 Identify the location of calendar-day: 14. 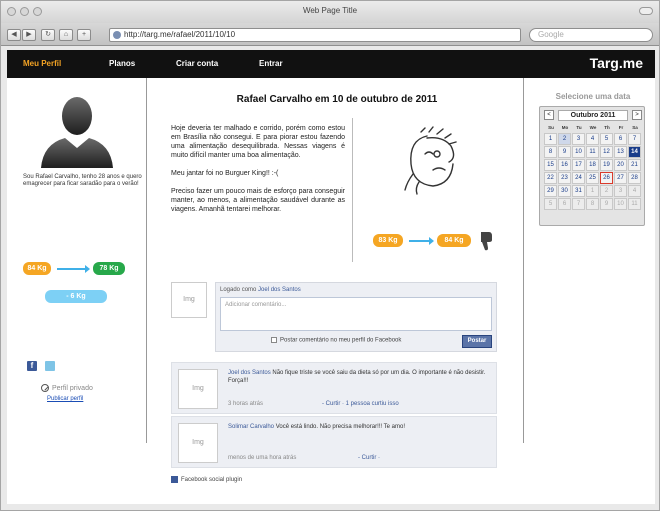
(634, 152).